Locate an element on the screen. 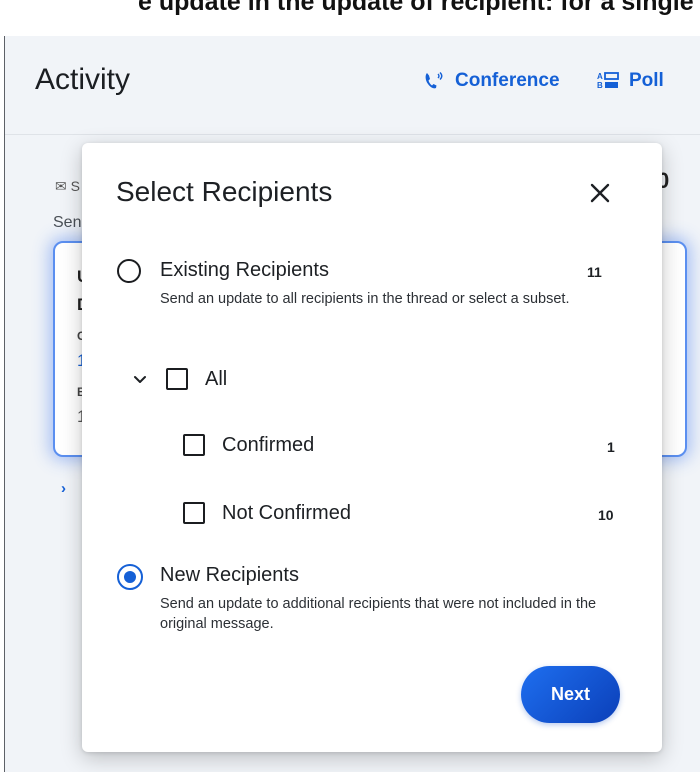  existing-recipients-count: 11 is located at coordinates (594, 272).